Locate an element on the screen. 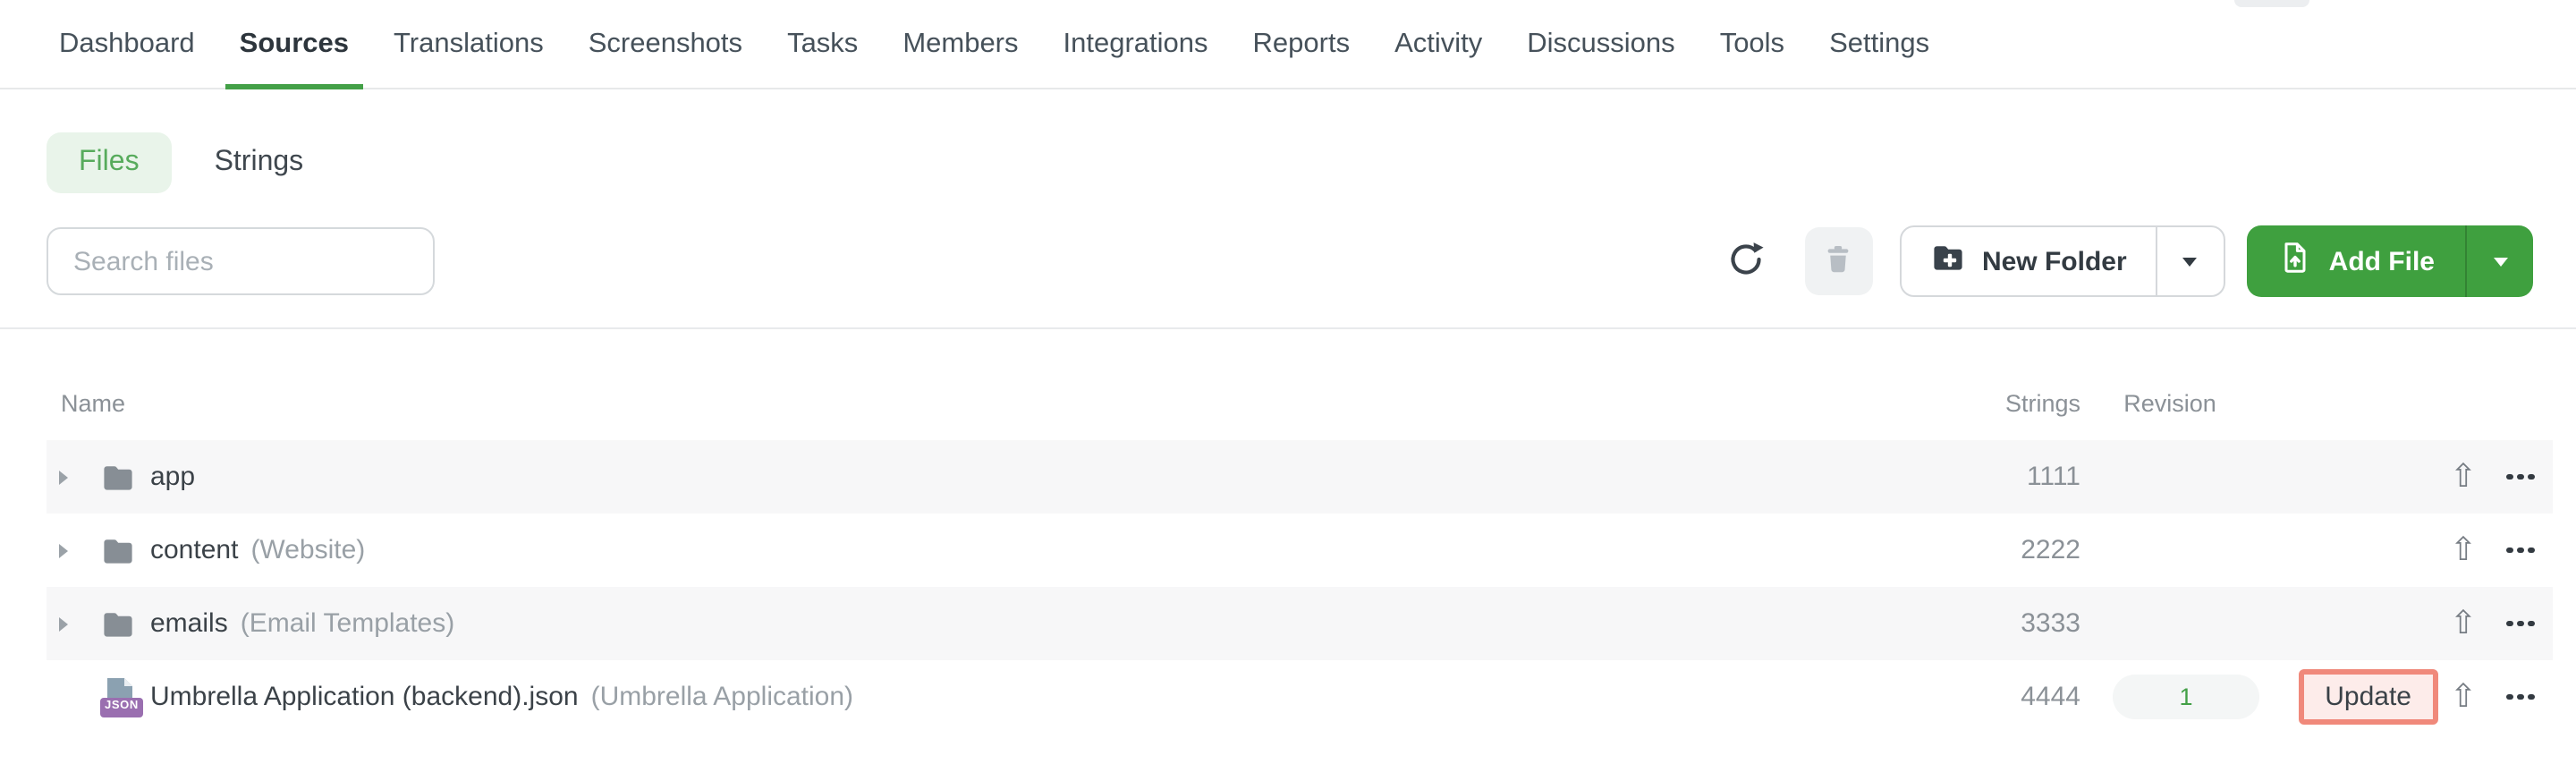 This screenshot has width=2576, height=764. tab-files: Files is located at coordinates (109, 162).